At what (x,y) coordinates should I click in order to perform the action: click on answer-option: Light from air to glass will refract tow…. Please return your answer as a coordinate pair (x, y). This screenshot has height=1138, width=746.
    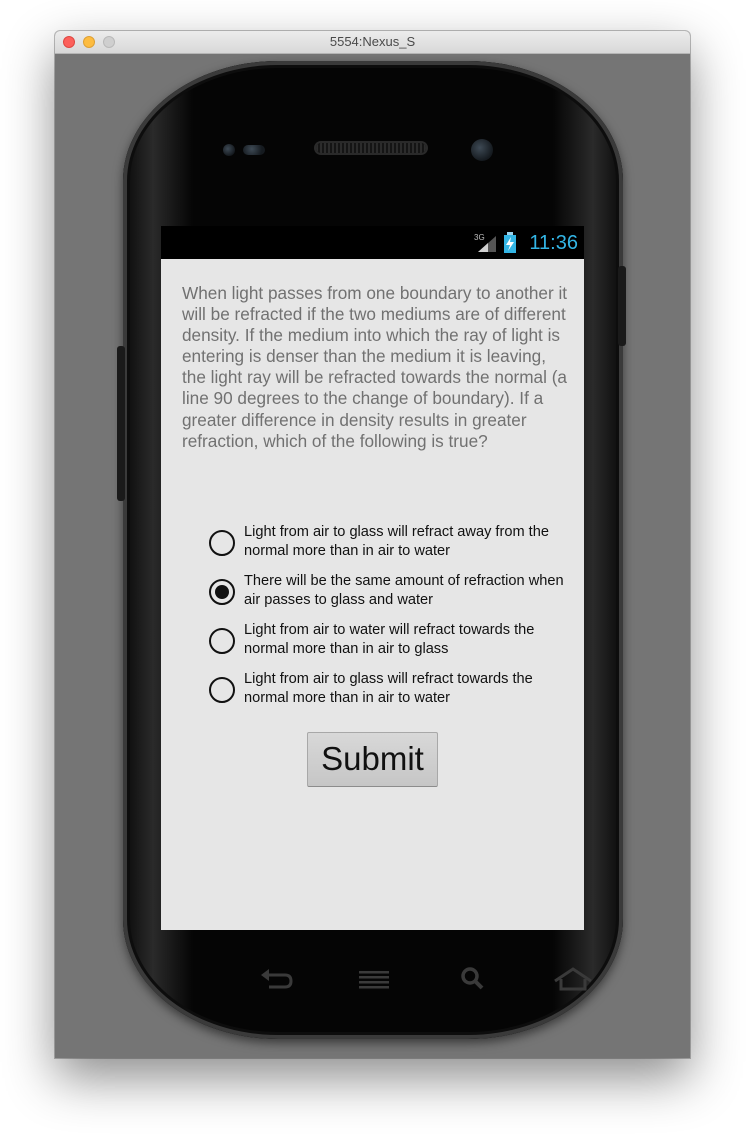
    Looking at the image, I should click on (394, 694).